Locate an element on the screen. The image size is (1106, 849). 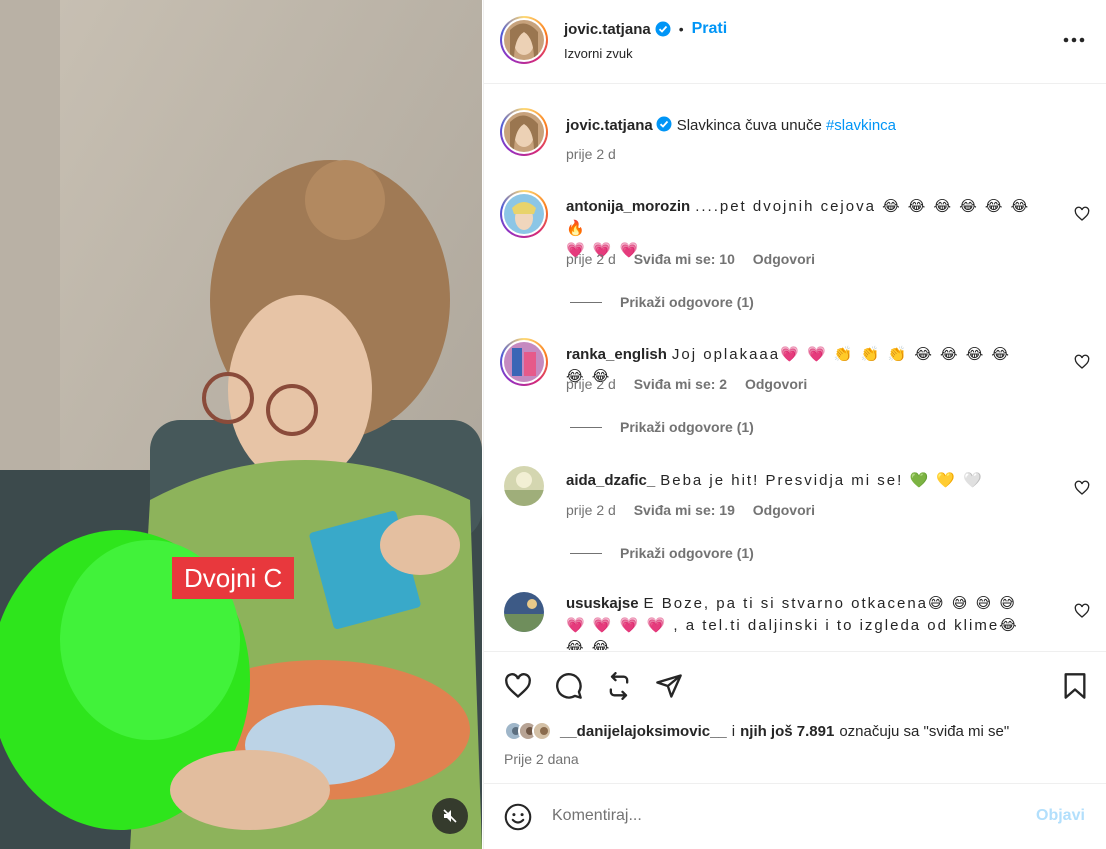
caption-avatar is located at coordinates (524, 132).